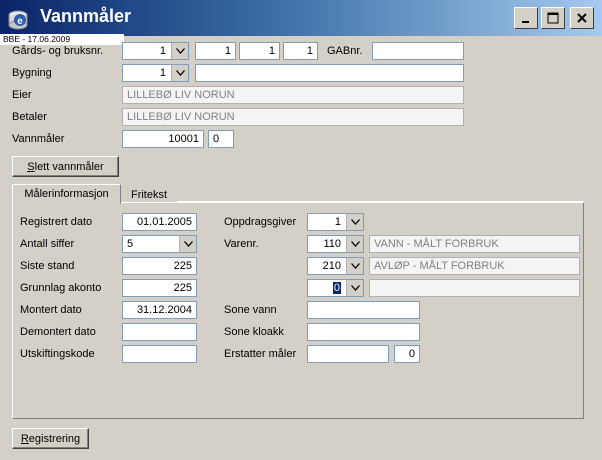 Image resolution: width=602 pixels, height=460 pixels. Describe the element at coordinates (260, 354) in the screenshot. I see `erstatter-label: Erstatter måler` at that location.